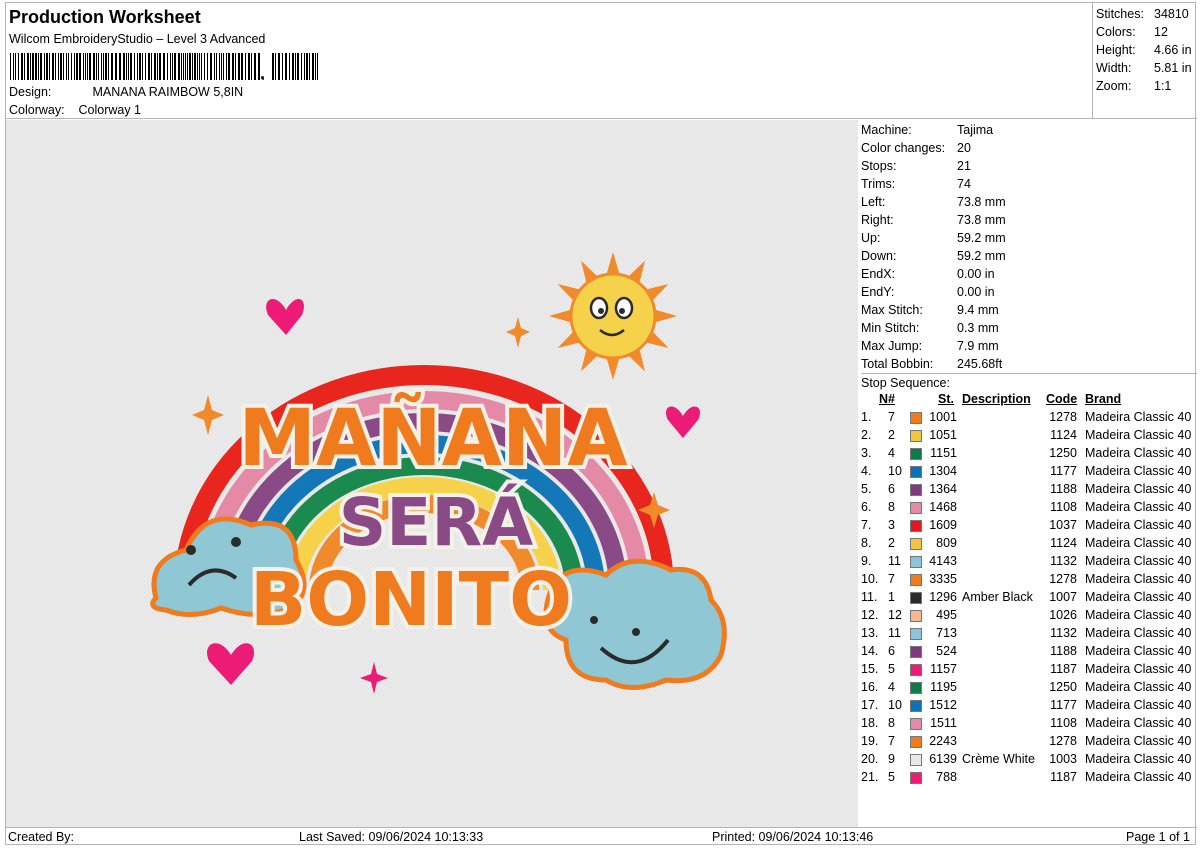  What do you see at coordinates (928, 292) in the screenshot?
I see `property-row: EndY: 0.00 in` at bounding box center [928, 292].